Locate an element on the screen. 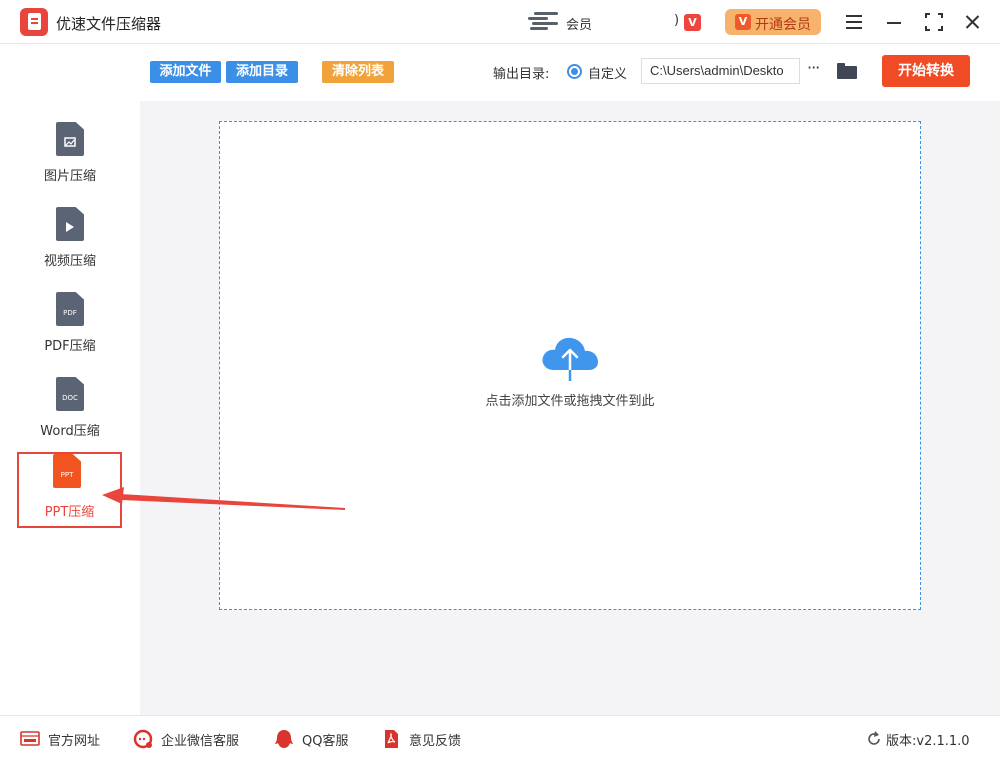  sidebar-item-image: 图片压缩 is located at coordinates (70, 156).